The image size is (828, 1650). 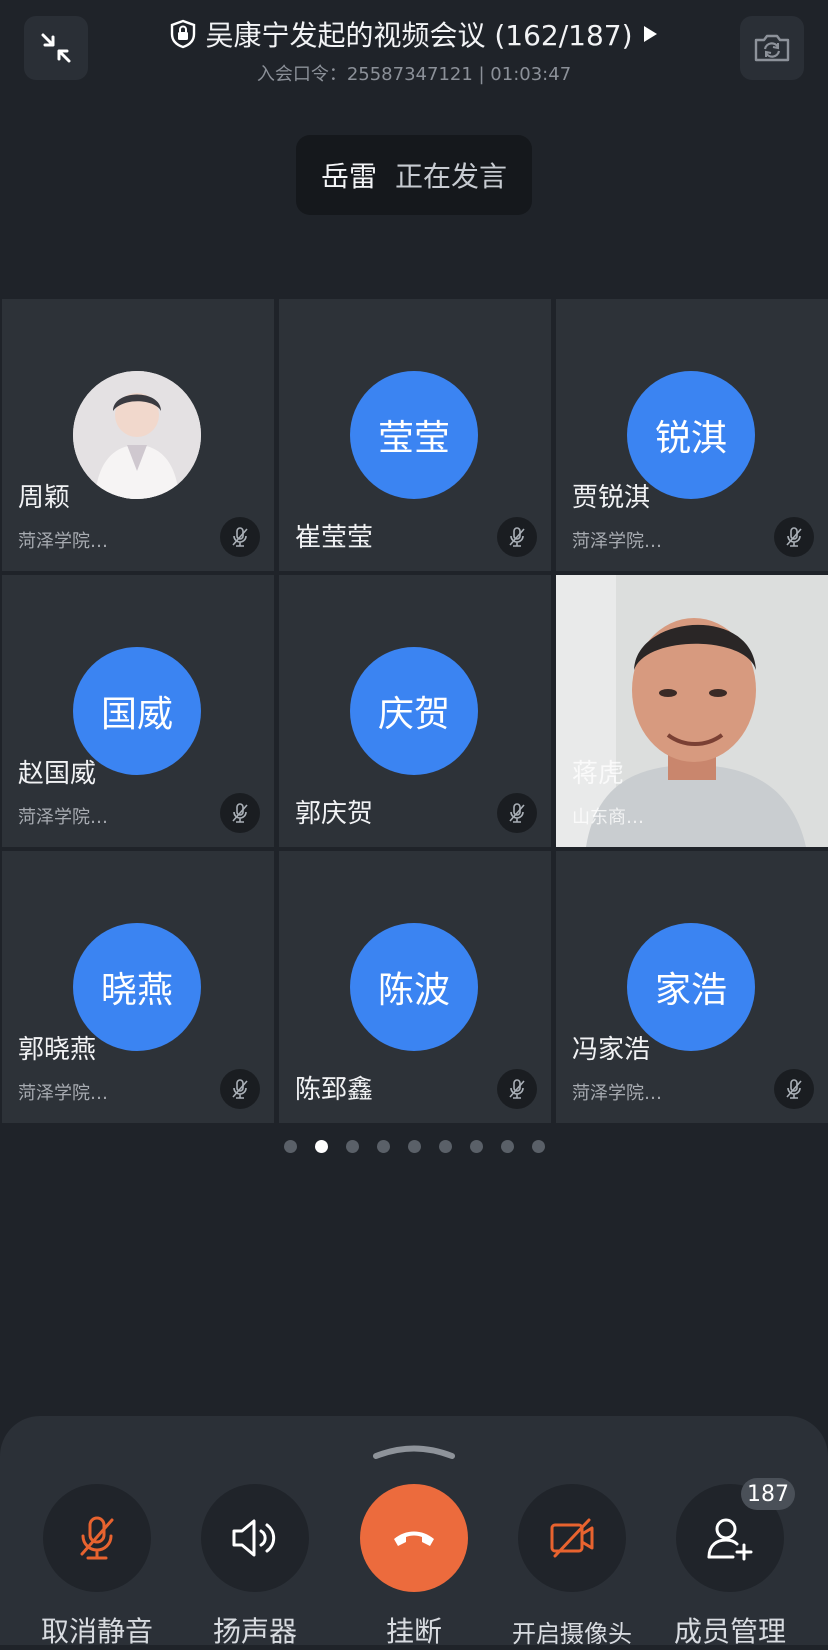 I want to click on participant-name: 郭晓燕, so click(x=57, y=1050).